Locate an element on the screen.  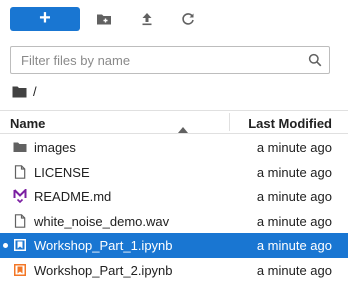
list-item: images a minute ago is located at coordinates (174, 147).